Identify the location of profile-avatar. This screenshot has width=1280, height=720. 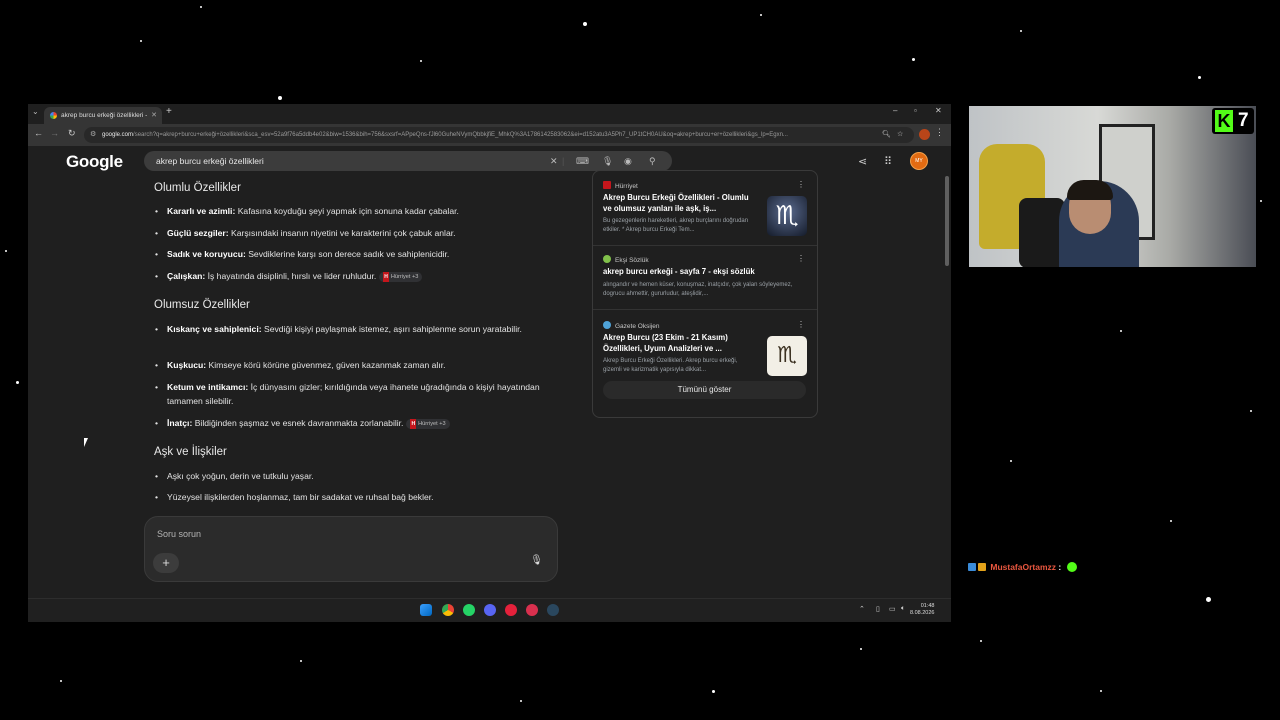
(924, 134).